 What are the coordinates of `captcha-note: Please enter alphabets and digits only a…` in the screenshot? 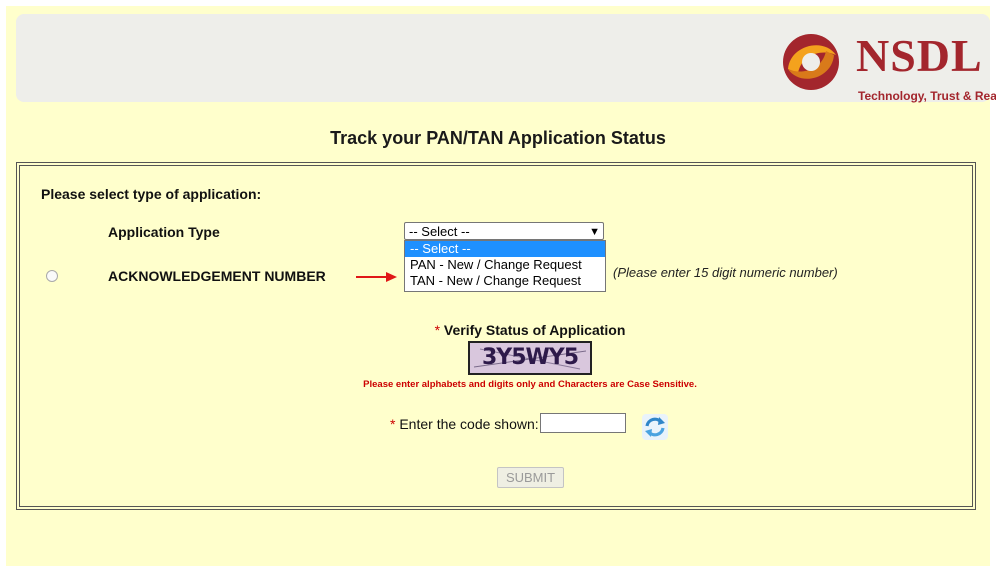 It's located at (530, 384).